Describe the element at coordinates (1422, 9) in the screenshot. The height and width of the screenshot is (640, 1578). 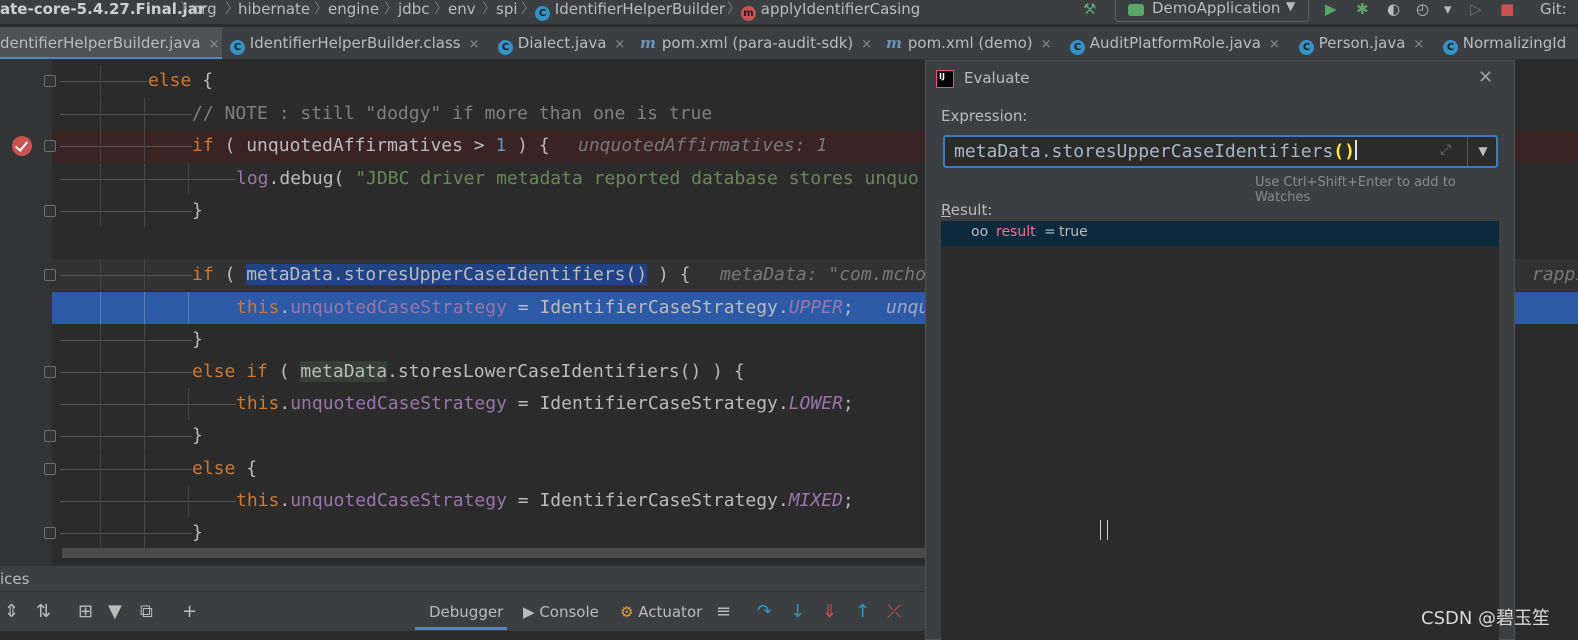
I see `profile-icon: ◴` at that location.